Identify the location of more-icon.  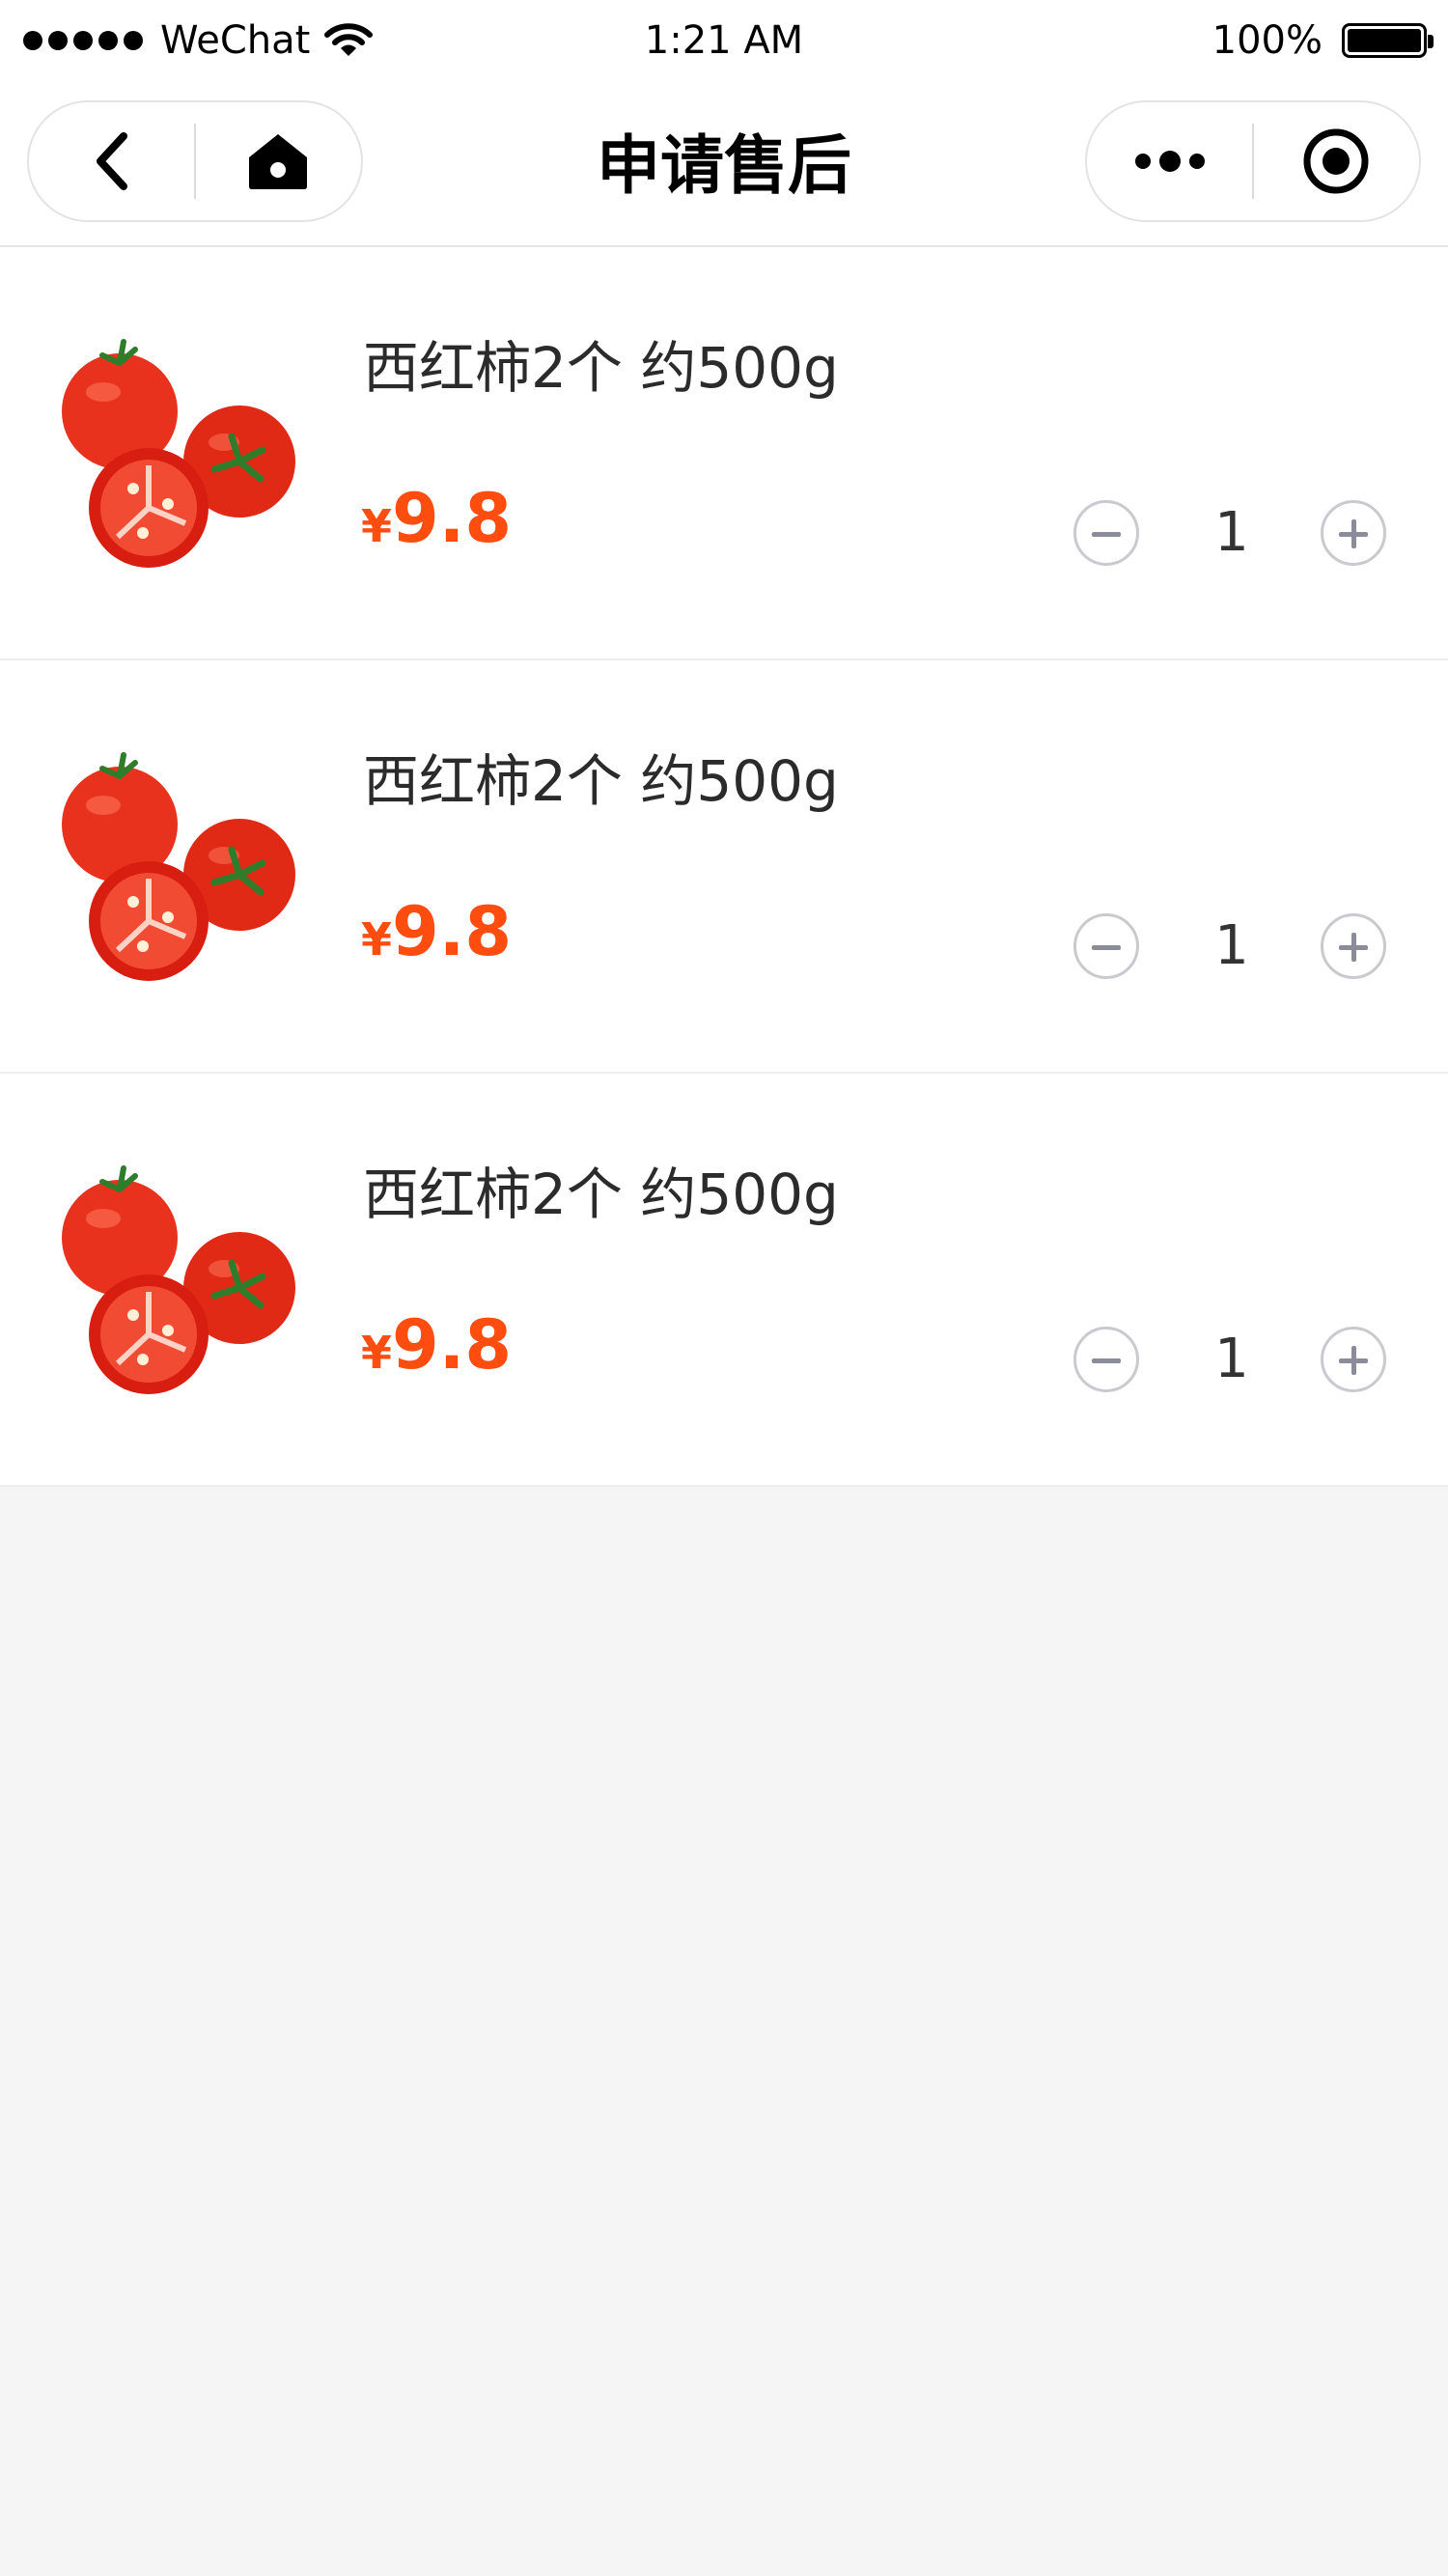
(1169, 162).